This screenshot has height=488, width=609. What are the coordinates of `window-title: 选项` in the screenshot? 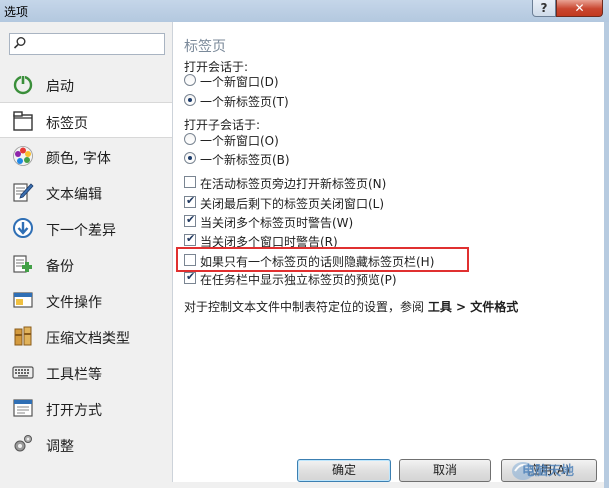 It's located at (16, 12).